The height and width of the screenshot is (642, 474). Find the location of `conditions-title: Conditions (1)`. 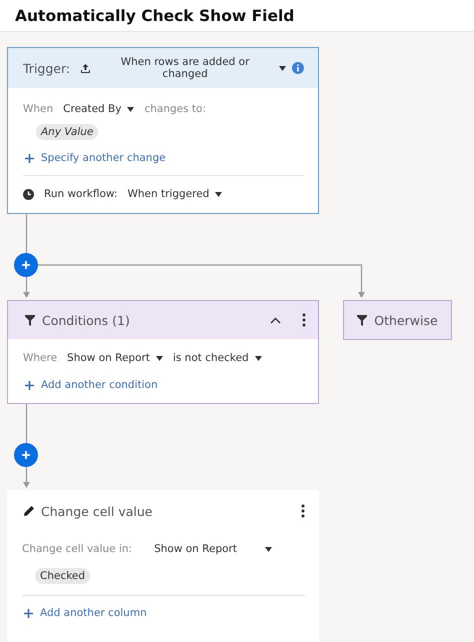

conditions-title: Conditions (1) is located at coordinates (86, 320).